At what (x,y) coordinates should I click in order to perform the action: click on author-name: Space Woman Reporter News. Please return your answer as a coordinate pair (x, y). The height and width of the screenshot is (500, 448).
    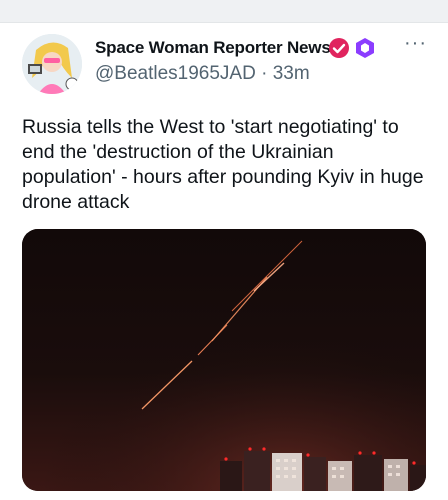
    Looking at the image, I should click on (213, 48).